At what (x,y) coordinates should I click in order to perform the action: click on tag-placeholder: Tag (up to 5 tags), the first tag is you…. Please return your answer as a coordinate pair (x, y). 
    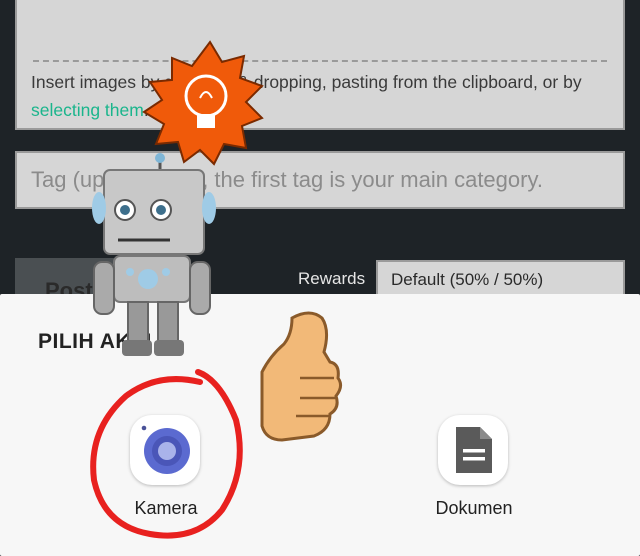
    Looking at the image, I should click on (287, 179).